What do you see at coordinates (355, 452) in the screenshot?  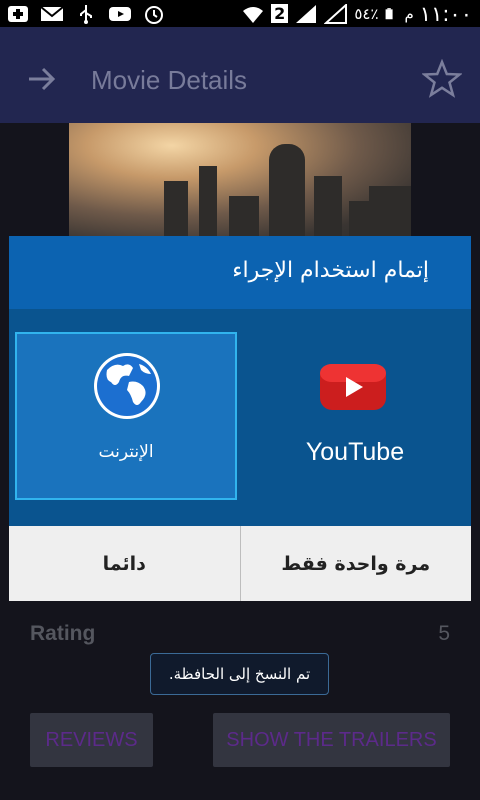 I see `app-label-youtube: YouTube` at bounding box center [355, 452].